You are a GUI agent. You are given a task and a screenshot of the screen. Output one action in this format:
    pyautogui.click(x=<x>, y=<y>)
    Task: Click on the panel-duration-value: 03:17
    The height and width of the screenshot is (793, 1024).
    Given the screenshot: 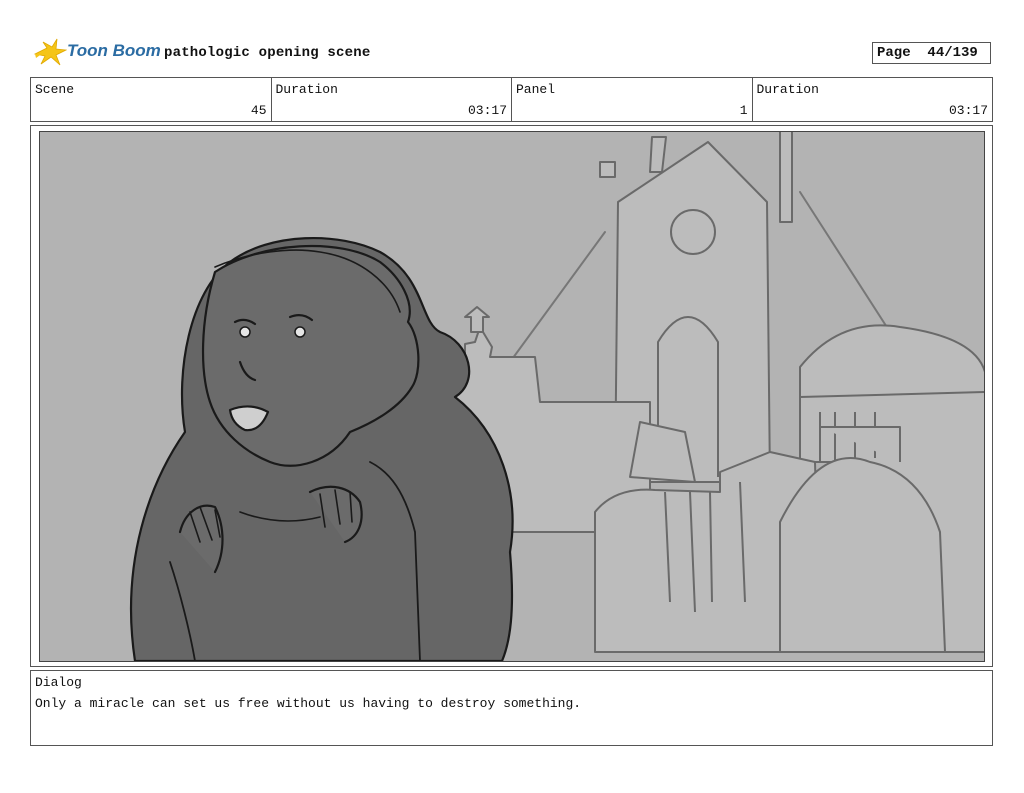 What is the action you would take?
    pyautogui.click(x=968, y=110)
    